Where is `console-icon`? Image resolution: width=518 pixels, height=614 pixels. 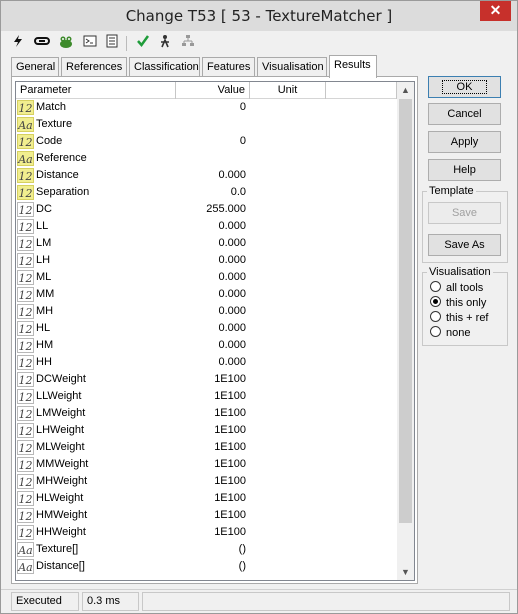
console-icon is located at coordinates (90, 43).